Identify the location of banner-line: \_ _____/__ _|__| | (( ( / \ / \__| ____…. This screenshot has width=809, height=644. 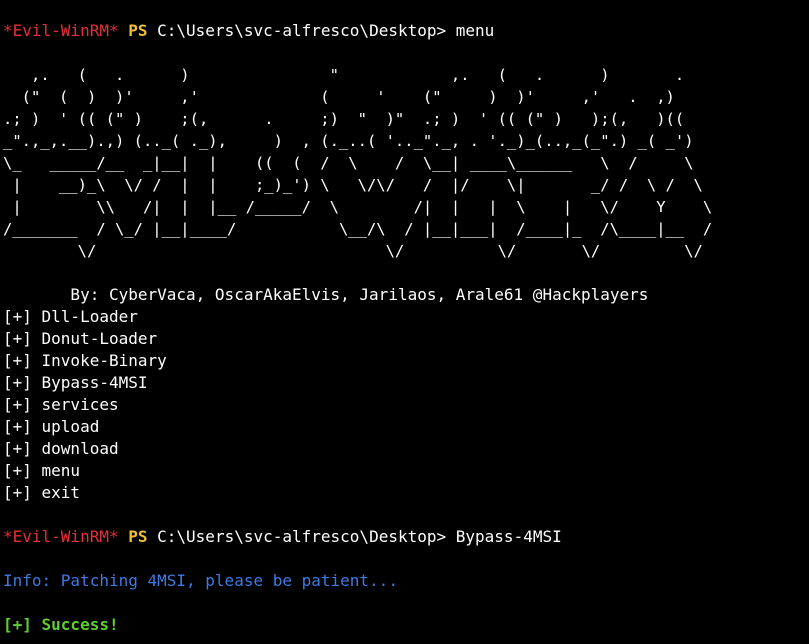
(348, 163).